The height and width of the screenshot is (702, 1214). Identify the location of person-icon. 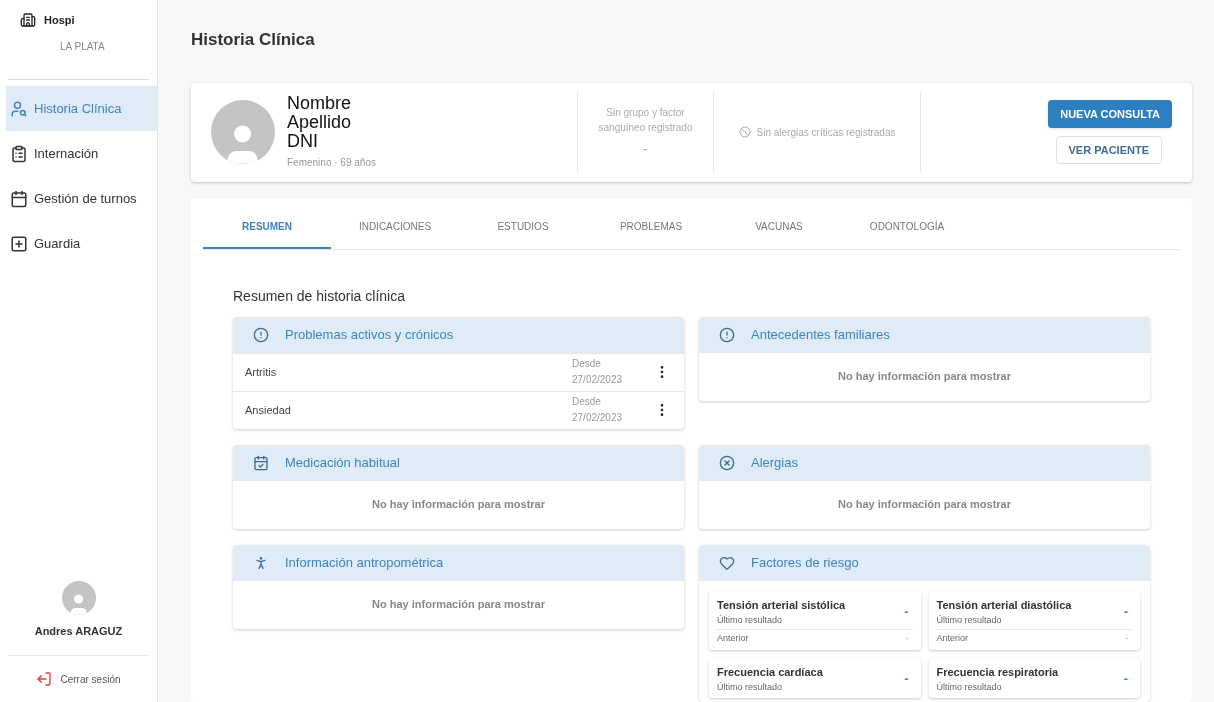
(261, 562).